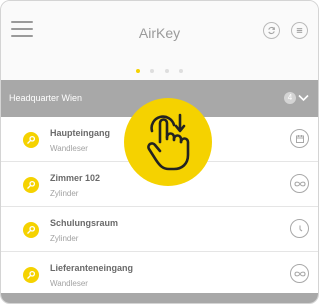  Describe the element at coordinates (46, 98) in the screenshot. I see `site-name: Headquarter Wien` at that location.